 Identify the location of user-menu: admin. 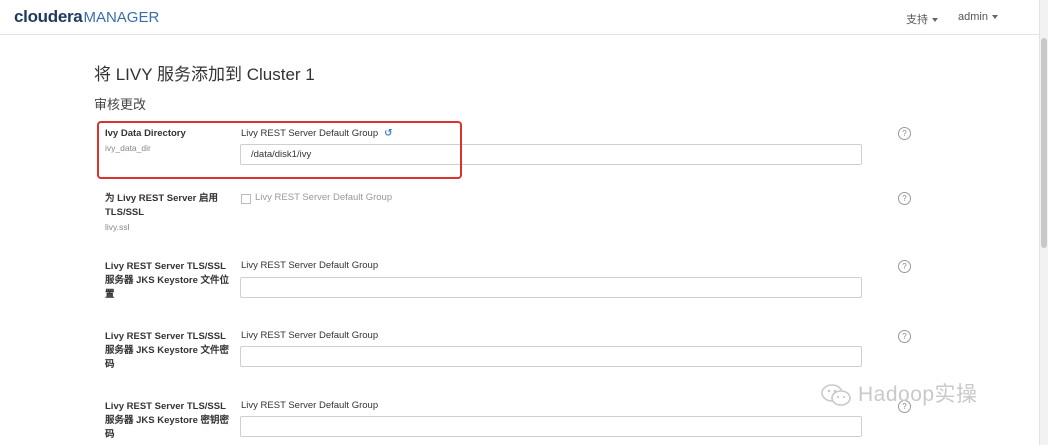
(978, 17).